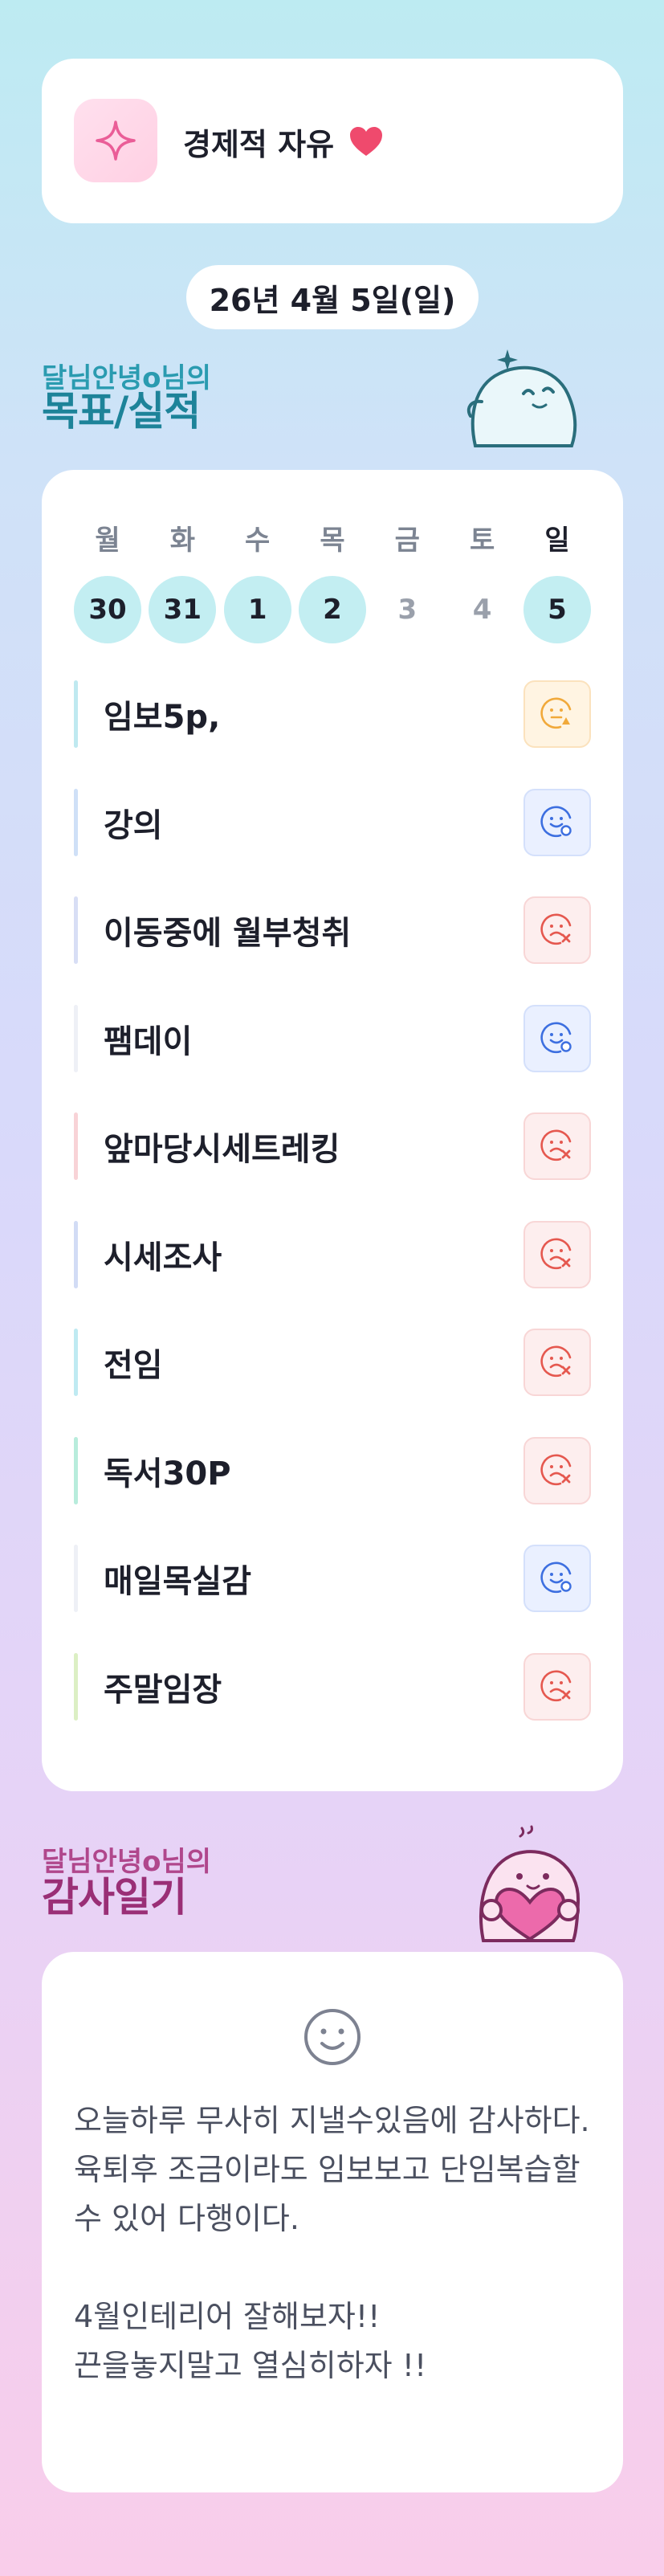 The image size is (664, 2576). Describe the element at coordinates (521, 398) in the screenshot. I see `mascot-illustration` at that location.